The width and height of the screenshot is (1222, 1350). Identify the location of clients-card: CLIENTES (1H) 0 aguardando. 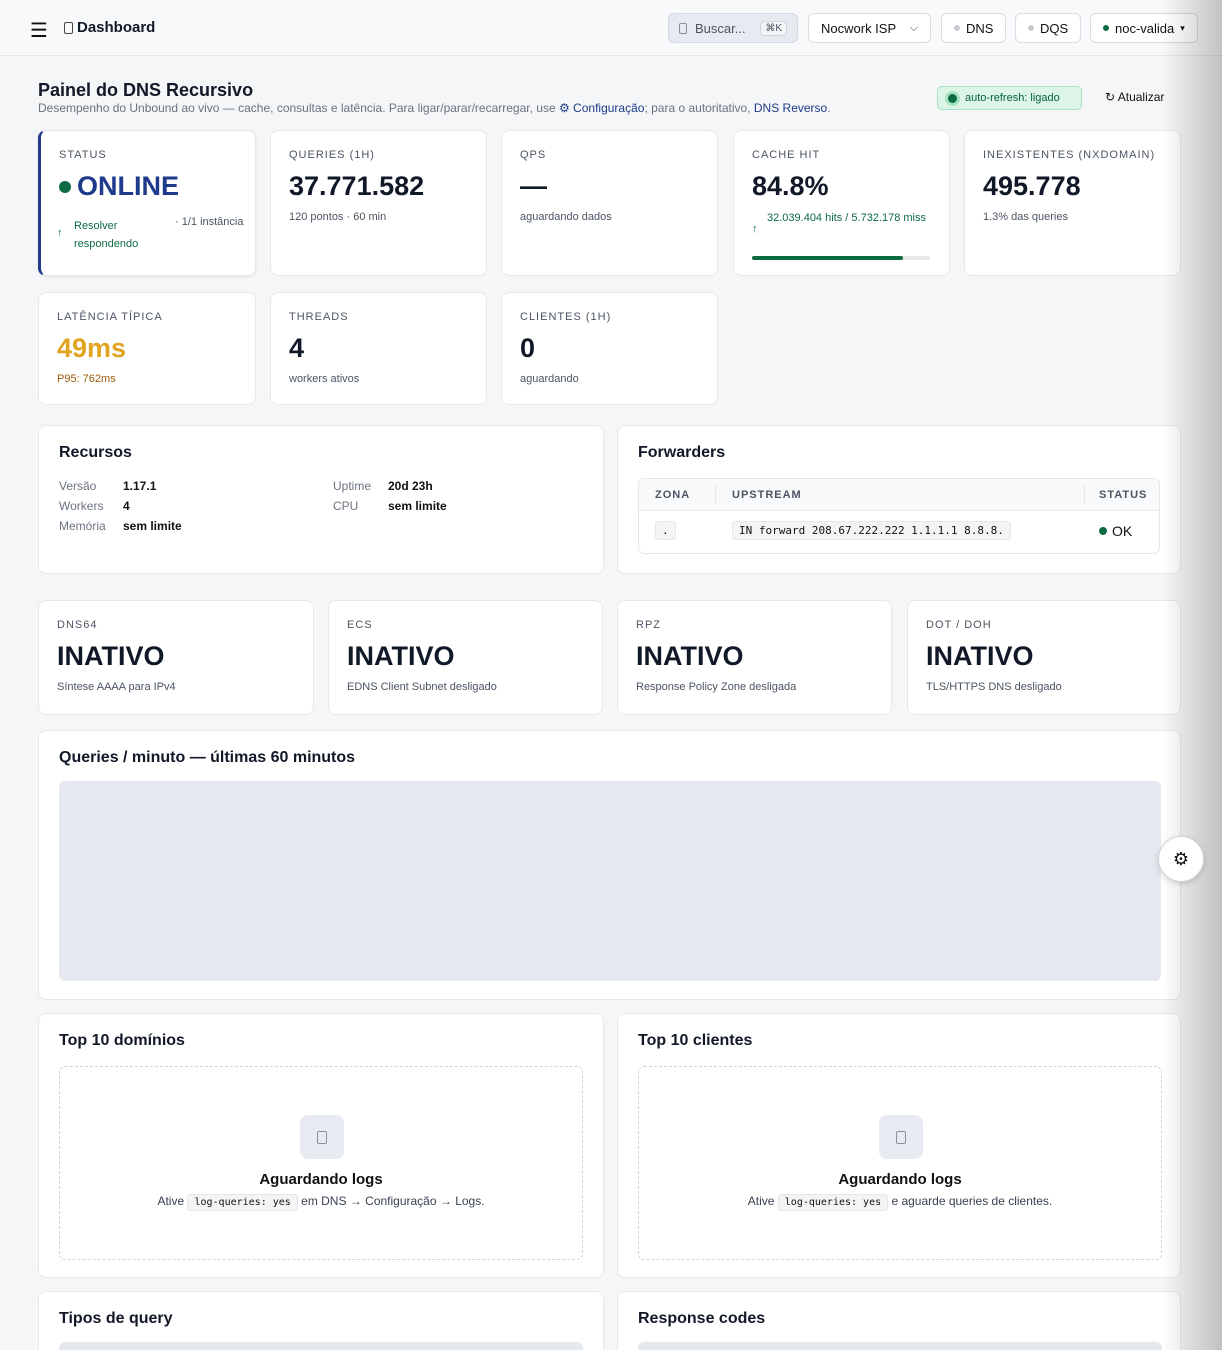
(609, 348).